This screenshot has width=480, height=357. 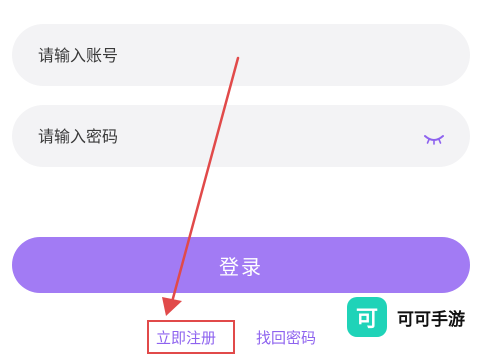 I want to click on password-input, so click(x=218, y=136).